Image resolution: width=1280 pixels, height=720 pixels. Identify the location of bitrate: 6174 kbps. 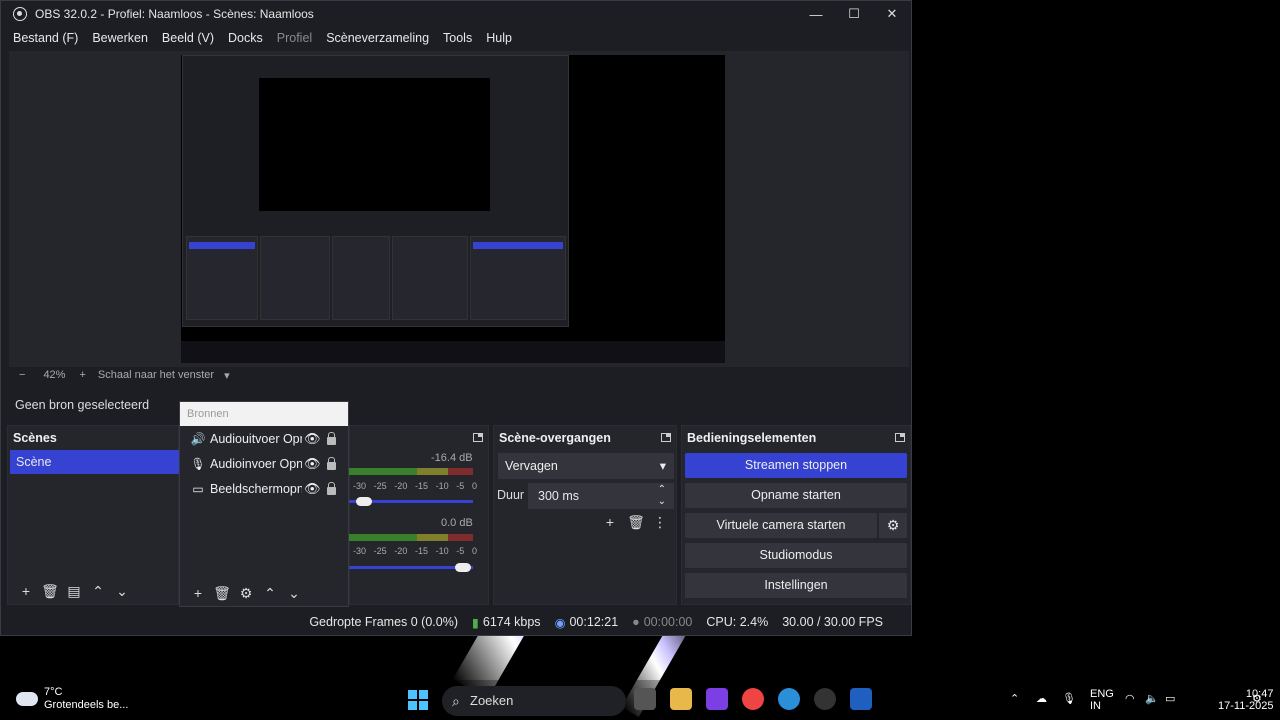
(511, 622).